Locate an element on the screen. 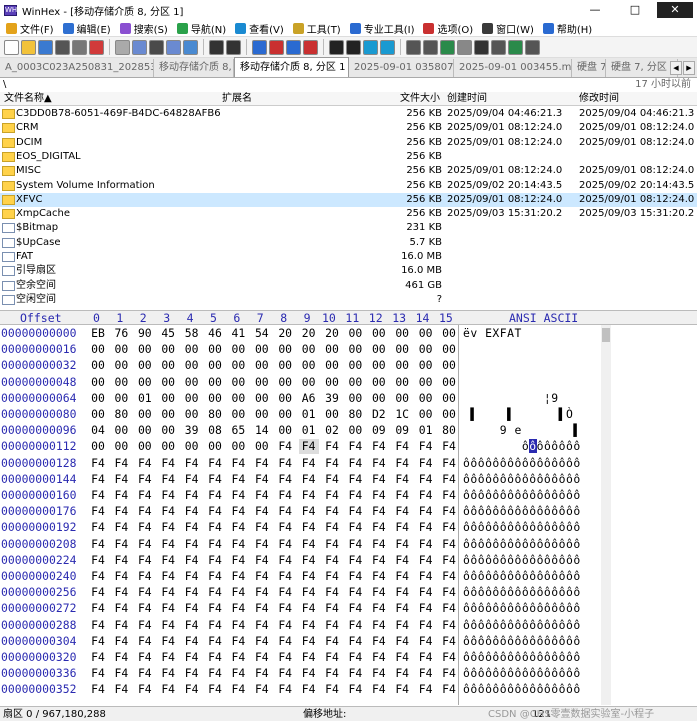  hex-byte: 1C is located at coordinates (402, 414).